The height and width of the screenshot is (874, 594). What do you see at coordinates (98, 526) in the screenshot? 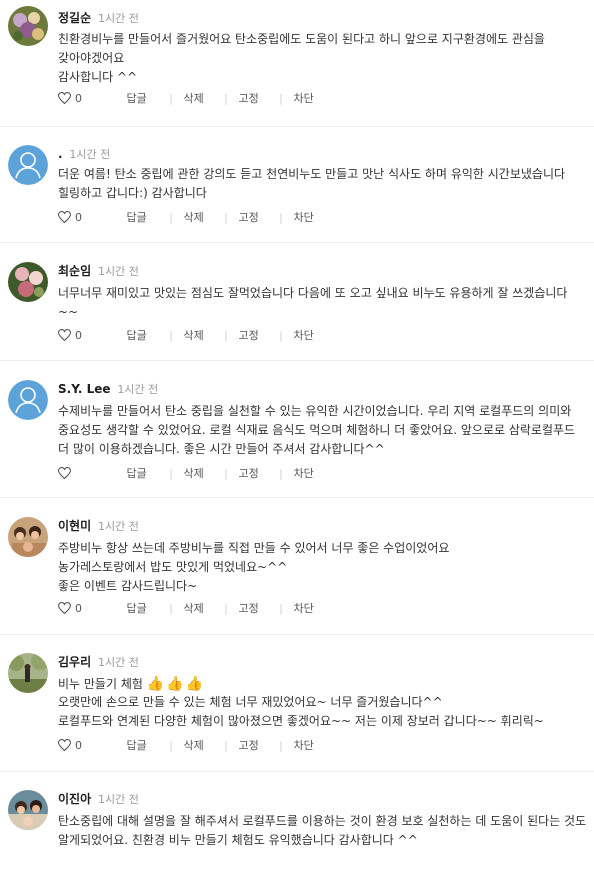
I see `comment-header: 이현미 1시간 전` at bounding box center [98, 526].